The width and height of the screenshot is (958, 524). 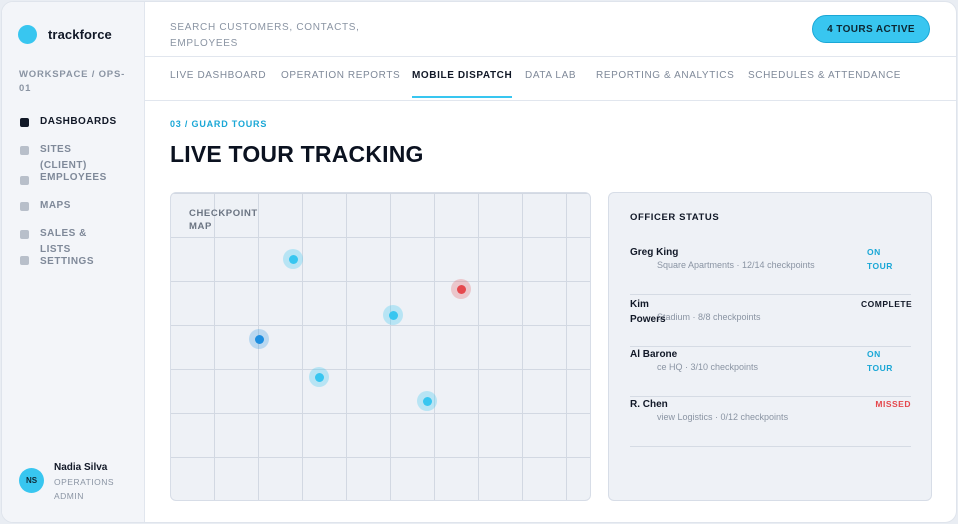 What do you see at coordinates (723, 417) in the screenshot?
I see `officer-detail: view Logistics · 0/12 checkpoints` at bounding box center [723, 417].